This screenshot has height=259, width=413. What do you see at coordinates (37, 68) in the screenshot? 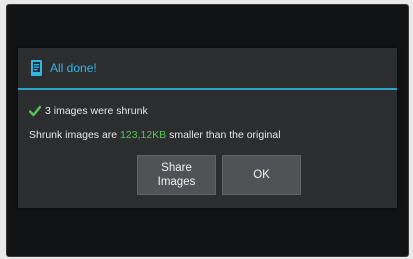
I see `phone-doc-icon` at bounding box center [37, 68].